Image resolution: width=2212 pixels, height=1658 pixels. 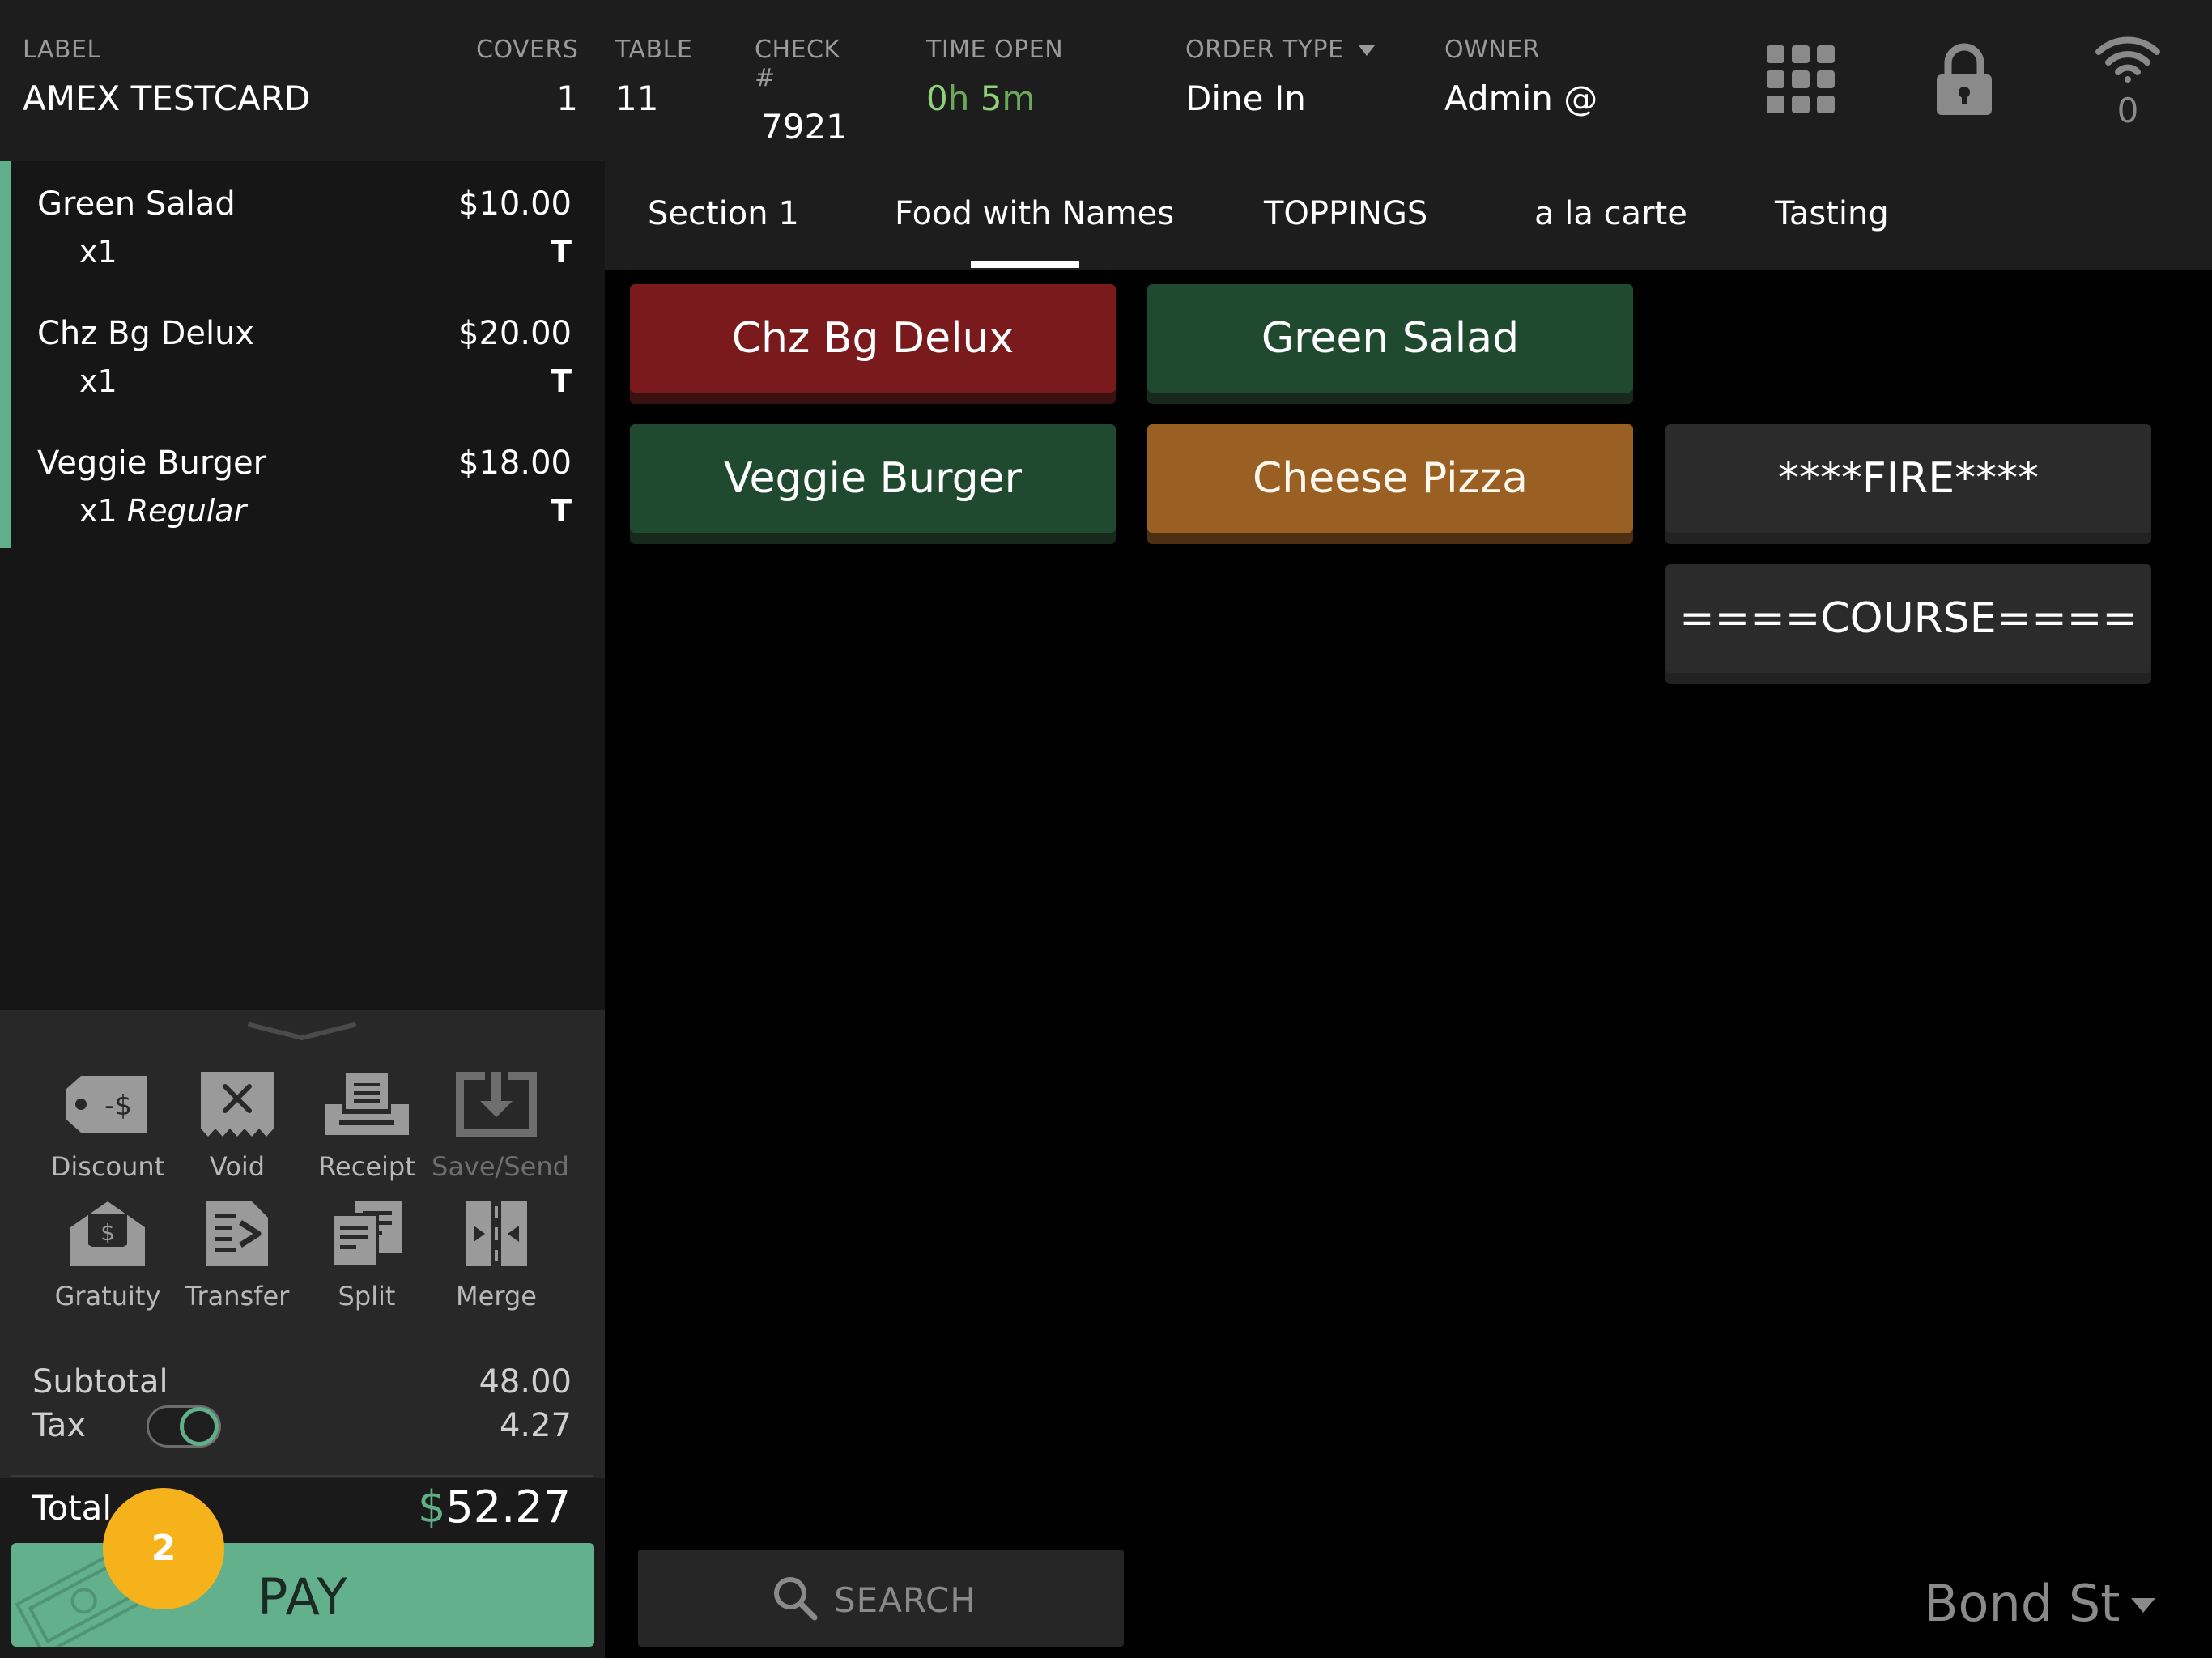 I want to click on search-button: SEARCH, so click(x=881, y=1598).